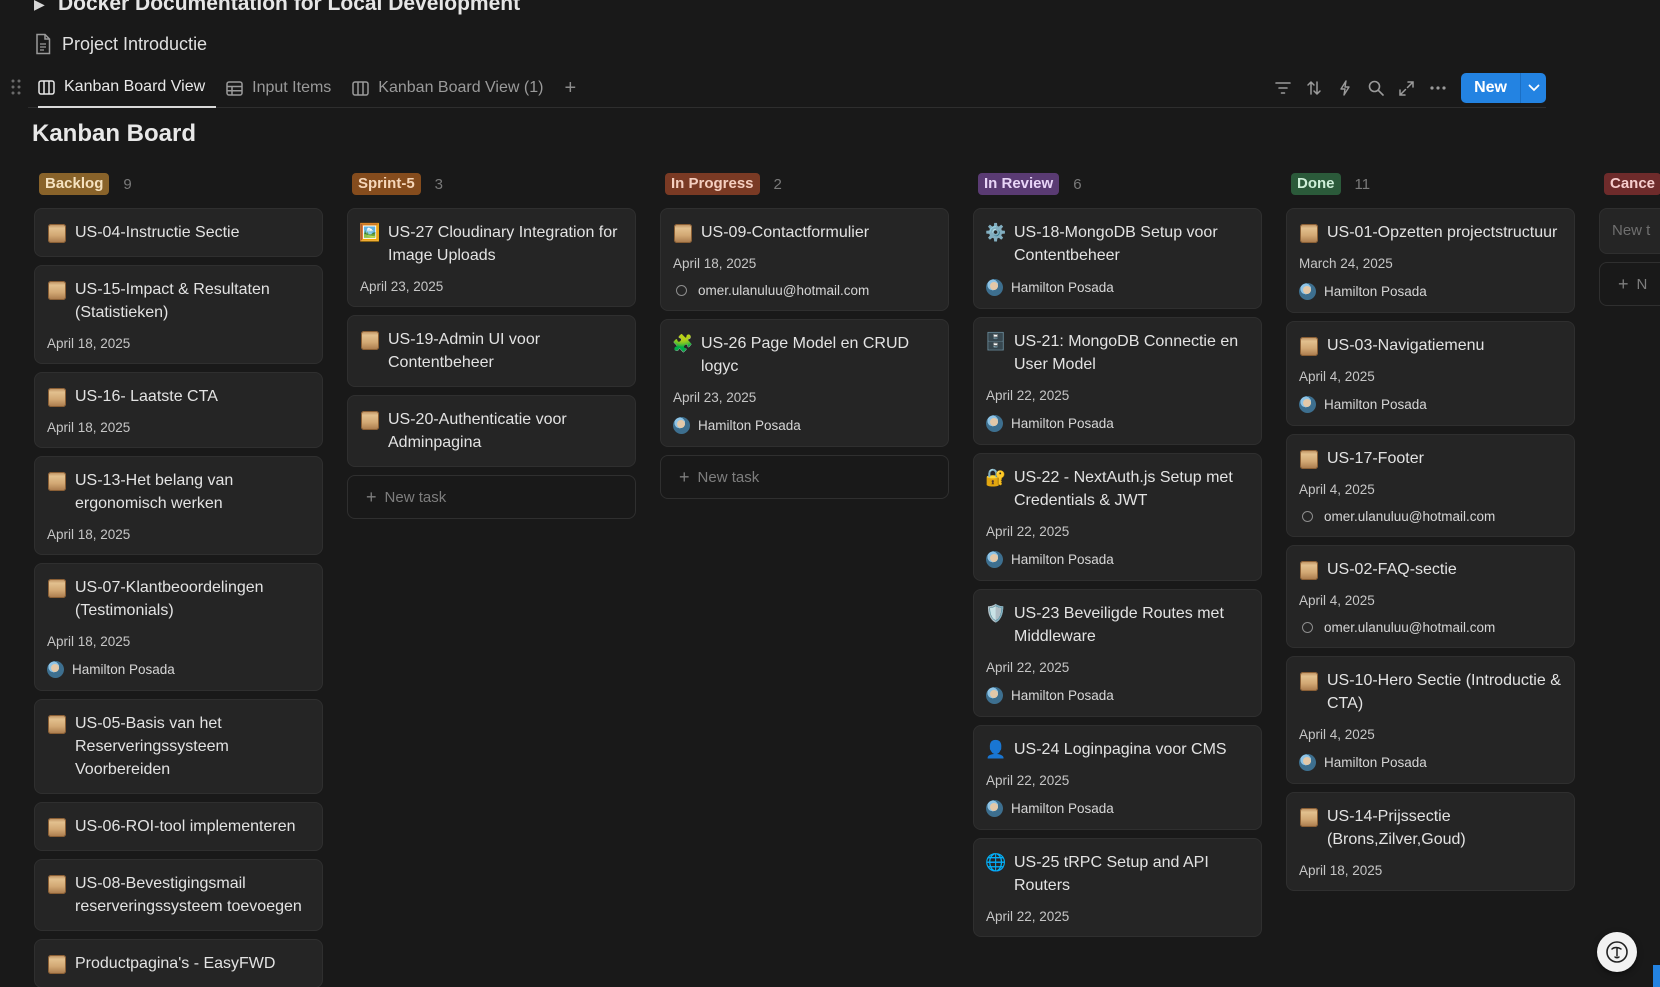  Describe the element at coordinates (1282, 88) in the screenshot. I see `filter-button` at that location.